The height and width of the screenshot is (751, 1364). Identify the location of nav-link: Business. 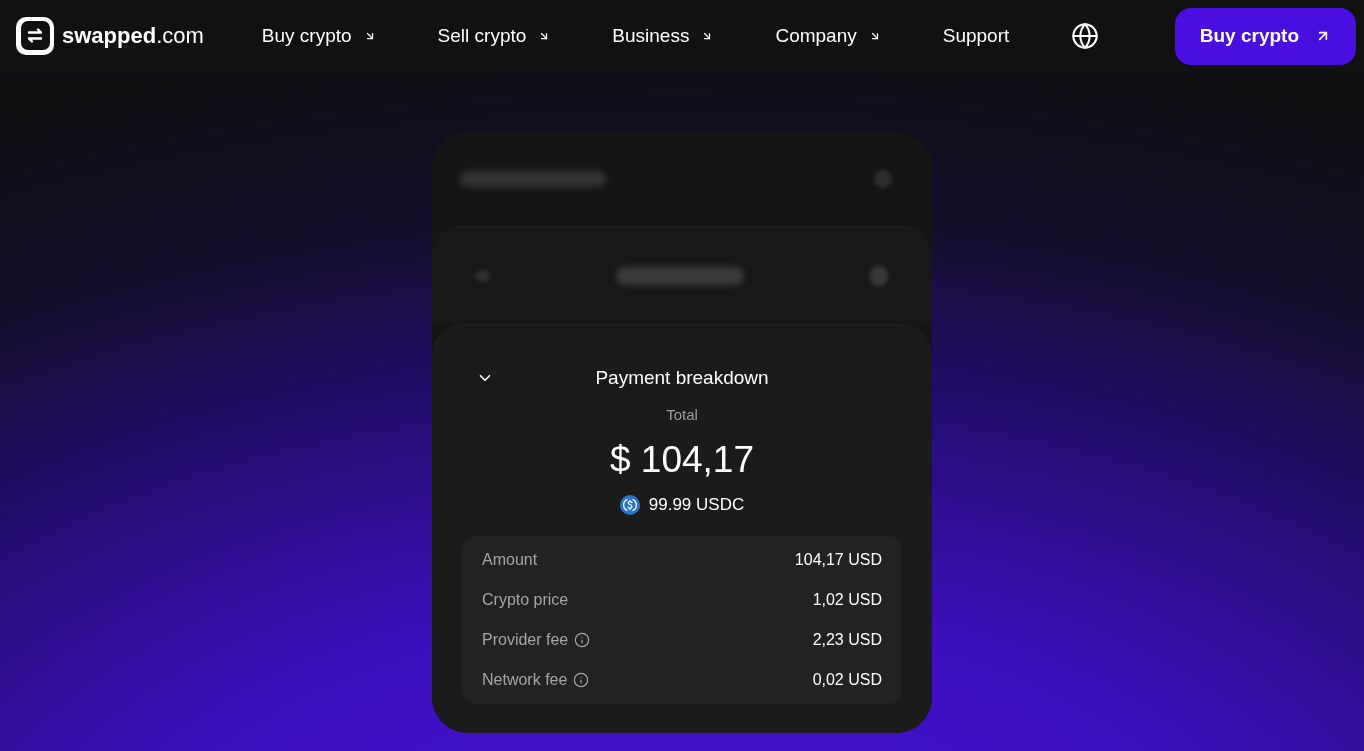
(663, 36).